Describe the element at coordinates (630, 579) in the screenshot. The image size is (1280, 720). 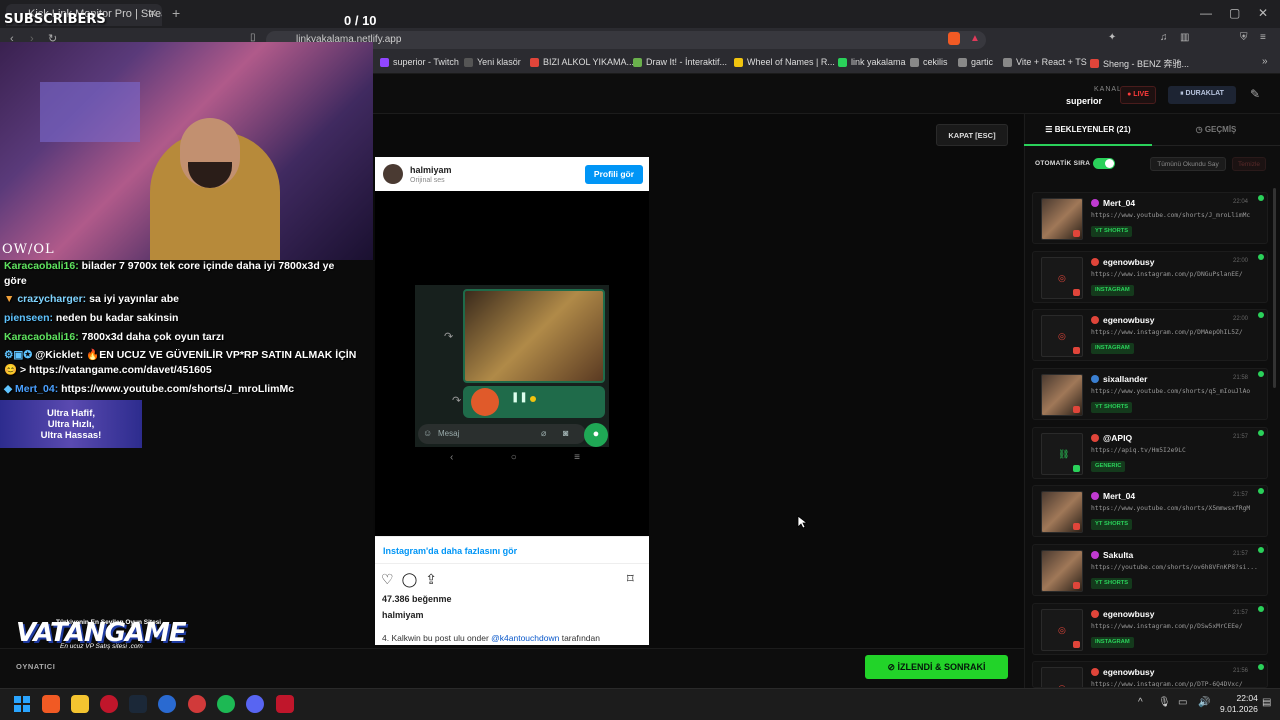
I see `save-post-icon: ⌑` at that location.